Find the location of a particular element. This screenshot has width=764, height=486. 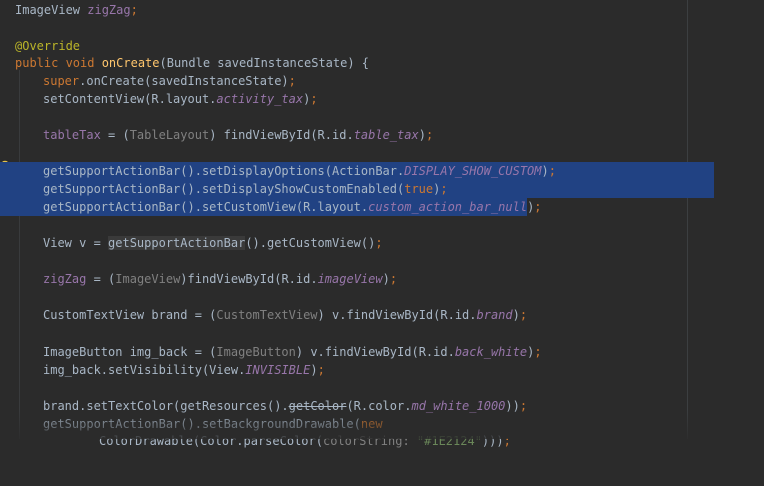

cast-token: ImageButton is located at coordinates (256, 352).